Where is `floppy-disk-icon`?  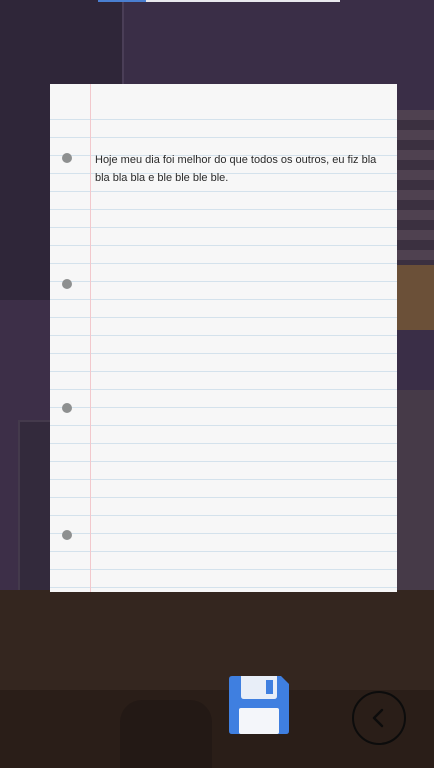 floppy-disk-icon is located at coordinates (259, 705).